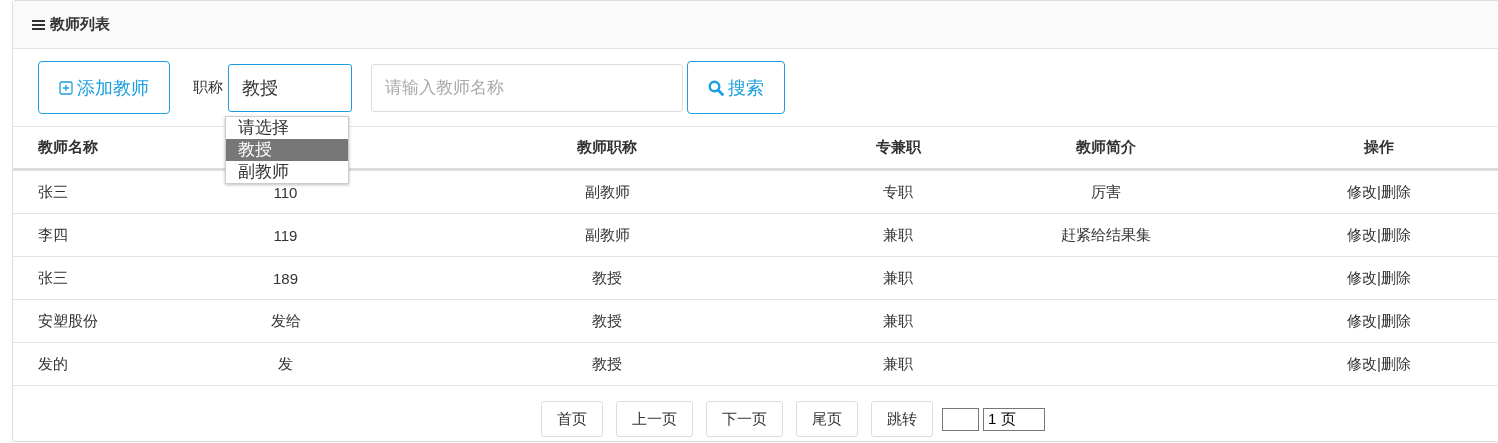  I want to click on search-field: 请输入教师名称, so click(527, 87).